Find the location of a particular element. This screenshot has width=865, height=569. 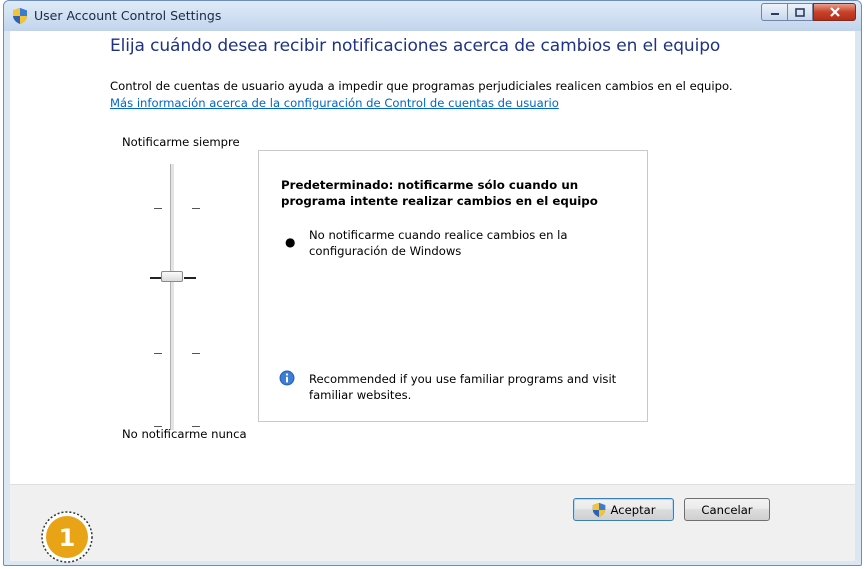

slider-track is located at coordinates (172, 297).